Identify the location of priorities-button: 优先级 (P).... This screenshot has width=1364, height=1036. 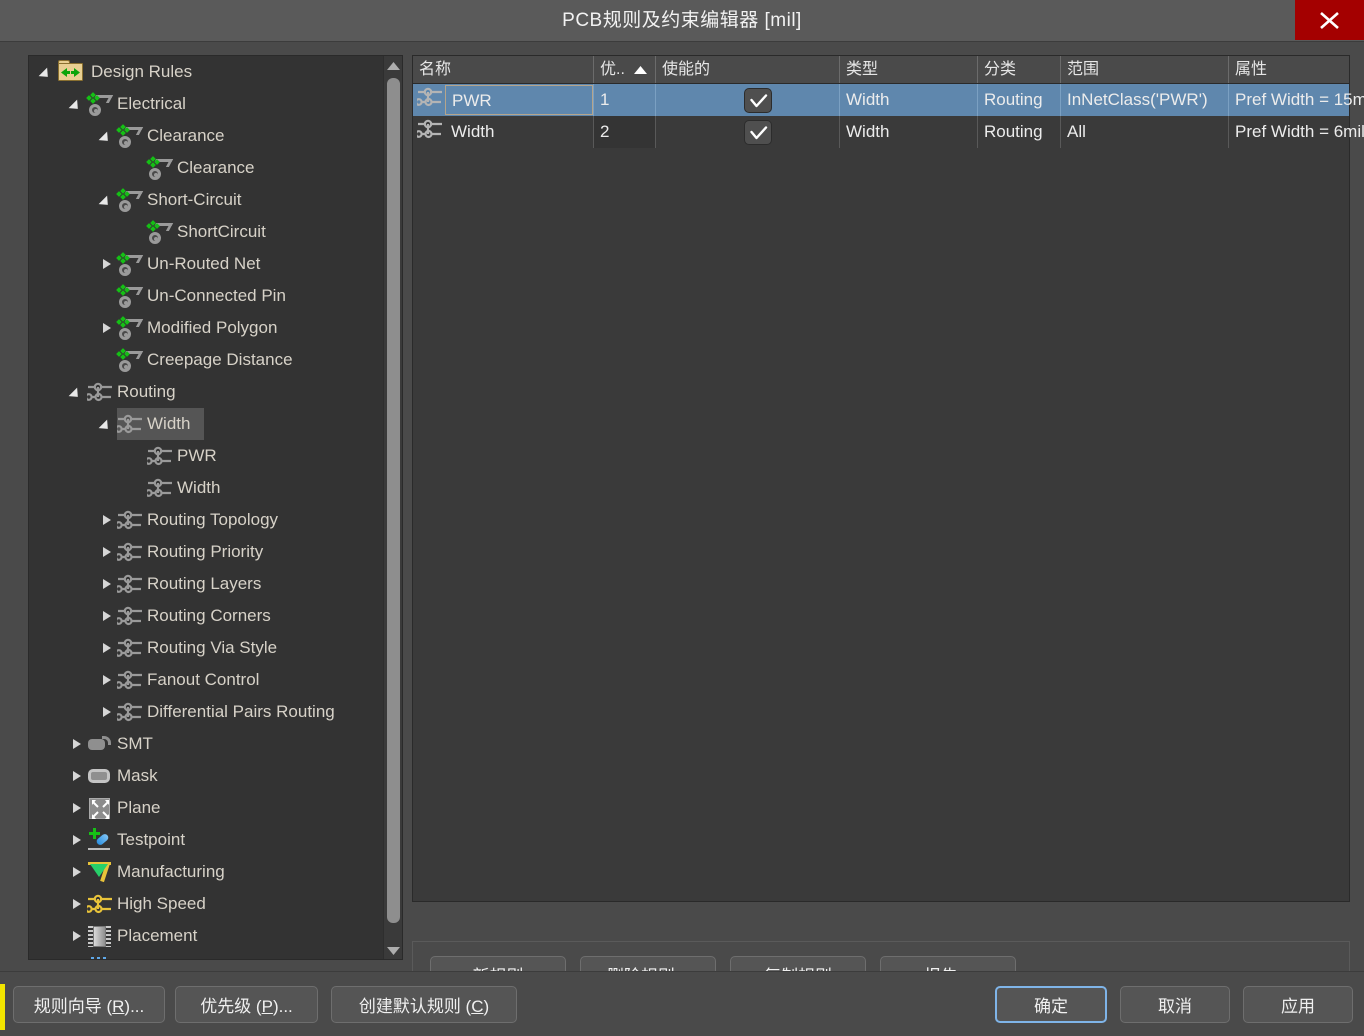
(246, 1004).